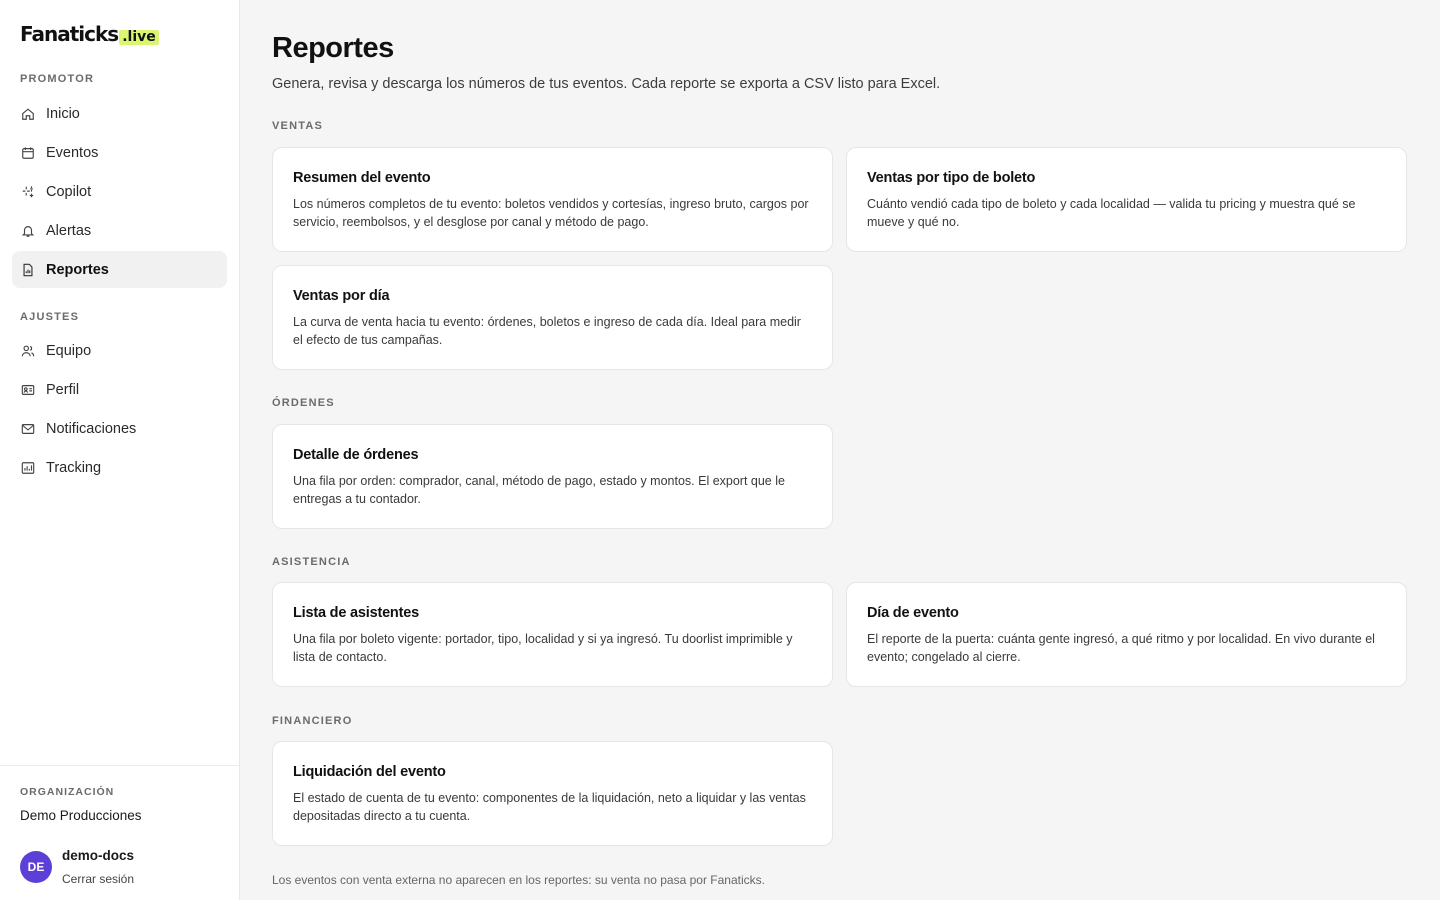 The width and height of the screenshot is (1440, 900). I want to click on user-name: demo-docs, so click(98, 855).